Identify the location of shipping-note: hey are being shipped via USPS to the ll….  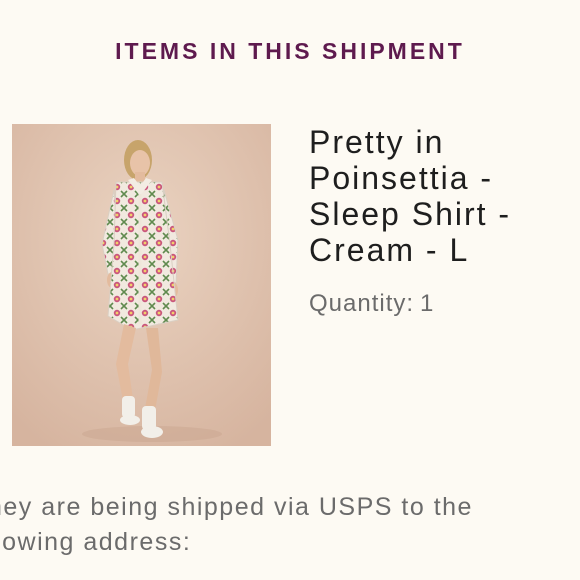
(236, 524).